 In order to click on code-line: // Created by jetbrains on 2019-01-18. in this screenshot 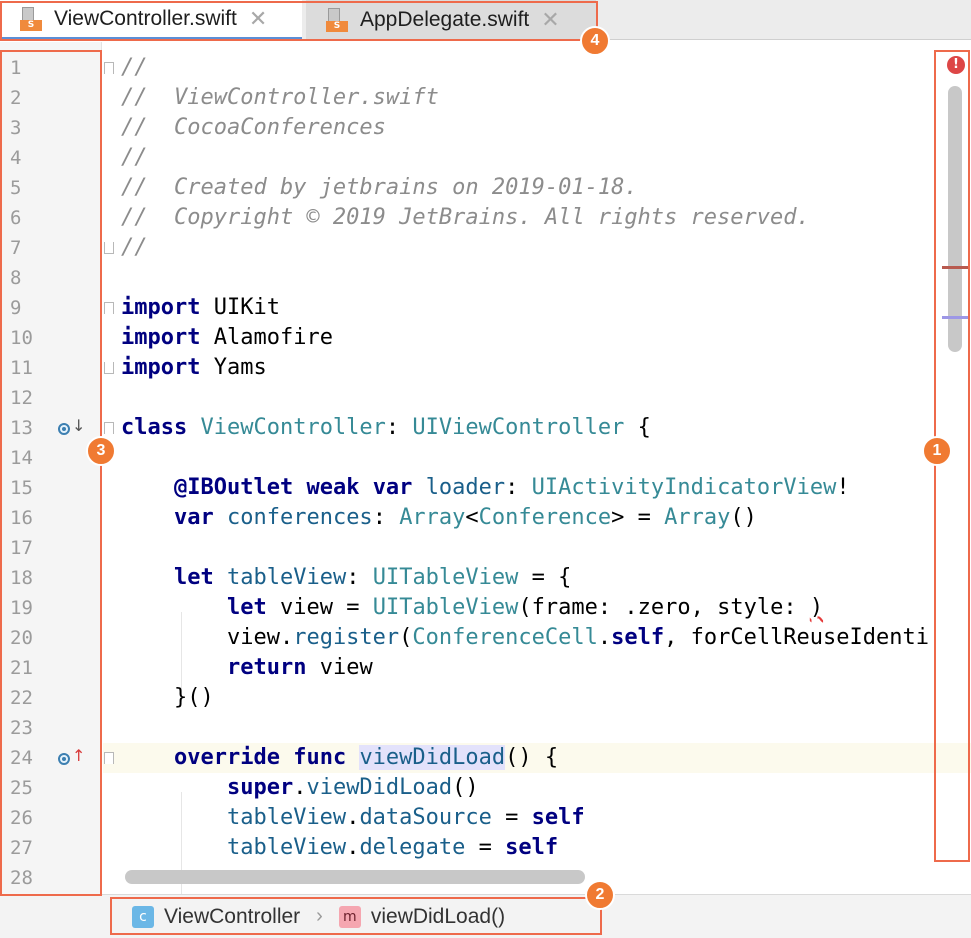, I will do `click(379, 187)`.